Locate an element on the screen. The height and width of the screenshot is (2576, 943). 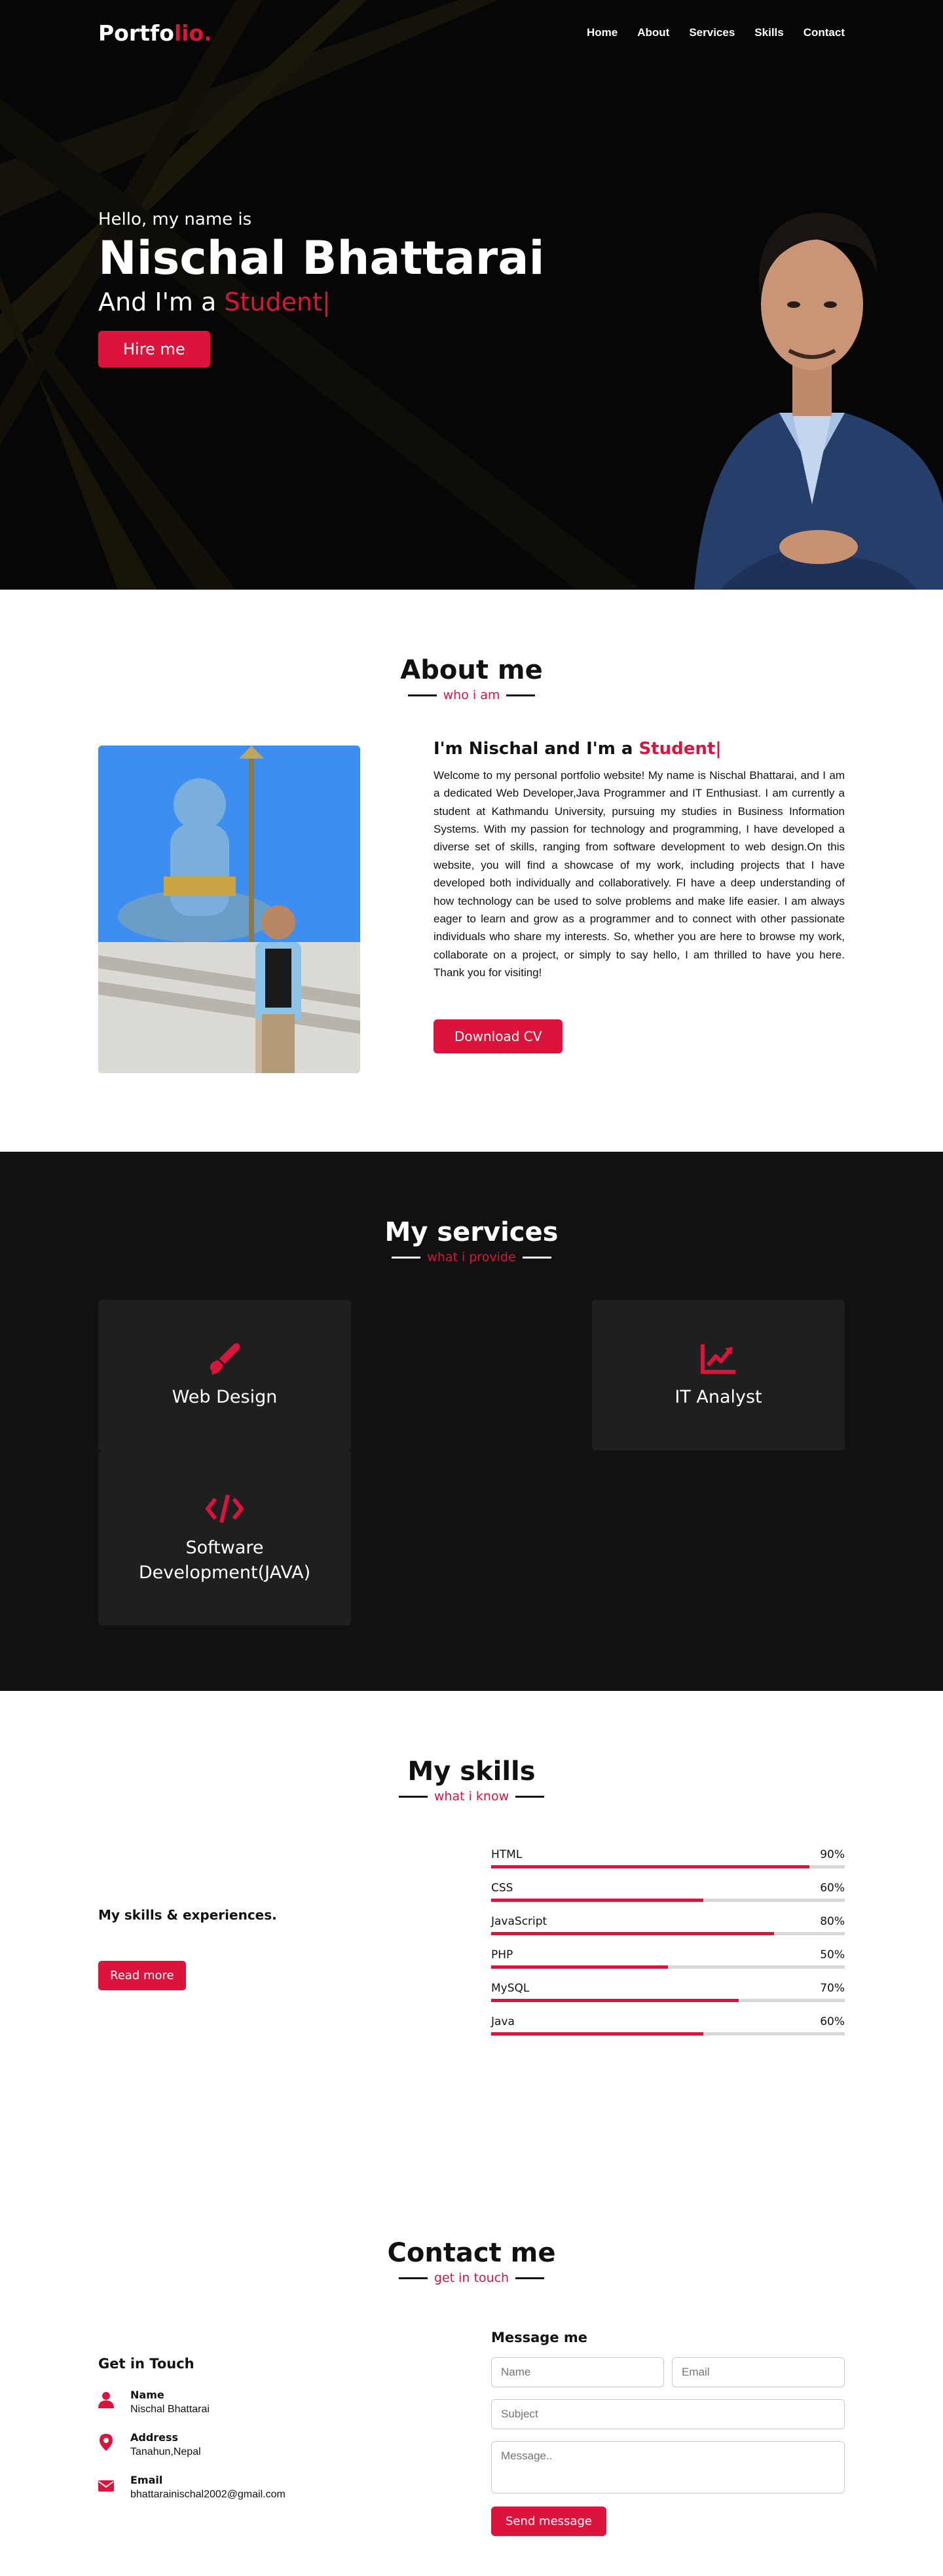
contact-row-address: Address Tanahun,Nepal is located at coordinates (192, 2444).